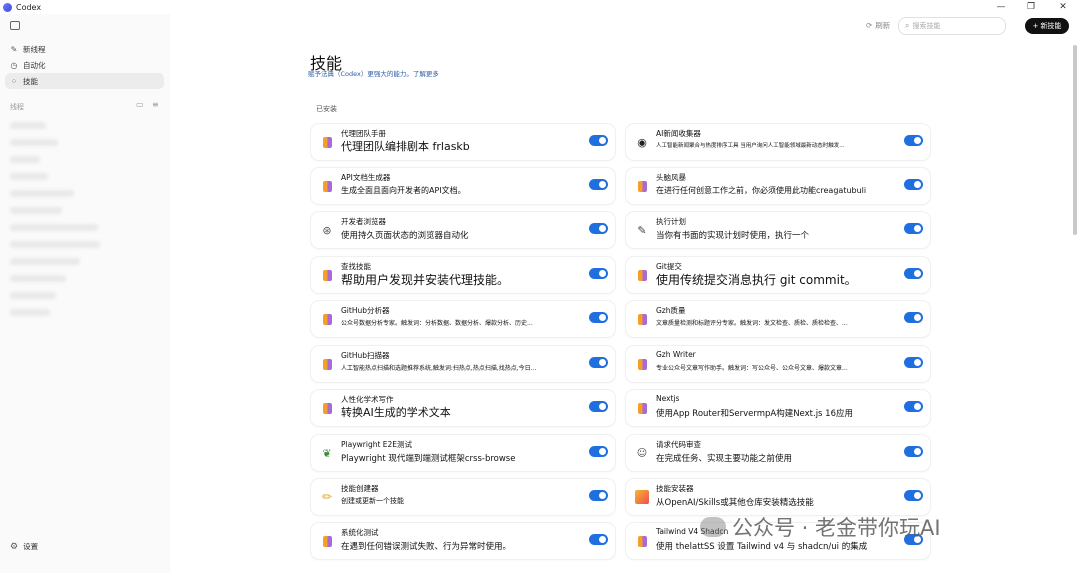 This screenshot has height=573, width=1080. I want to click on skill-card: 人性化学术写作 转换AI生成的学术文本, so click(463, 408).